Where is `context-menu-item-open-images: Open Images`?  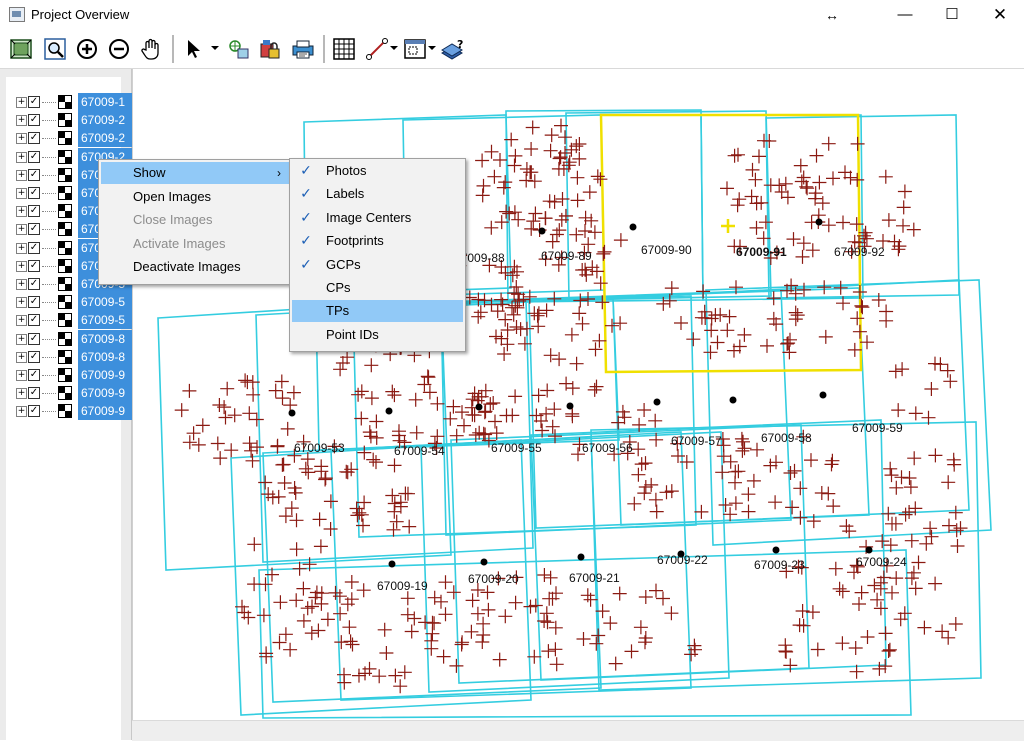 context-menu-item-open-images: Open Images is located at coordinates (195, 197).